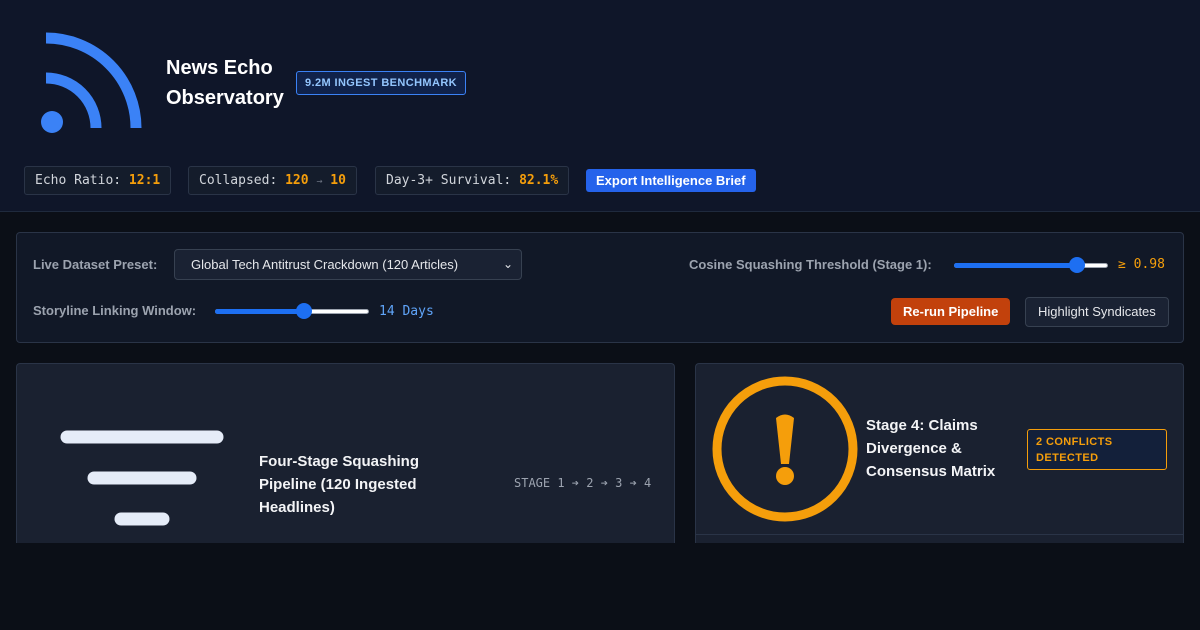 Image resolution: width=1200 pixels, height=630 pixels. I want to click on survival-value: 82.1%, so click(539, 180).